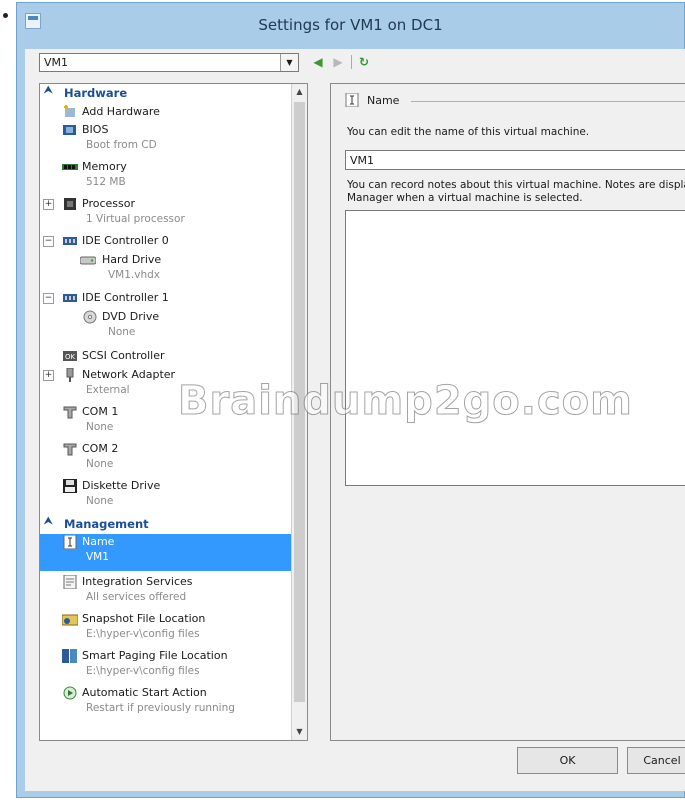 The height and width of the screenshot is (800, 685). Describe the element at coordinates (5, 15) in the screenshot. I see `bullet-marker` at that location.